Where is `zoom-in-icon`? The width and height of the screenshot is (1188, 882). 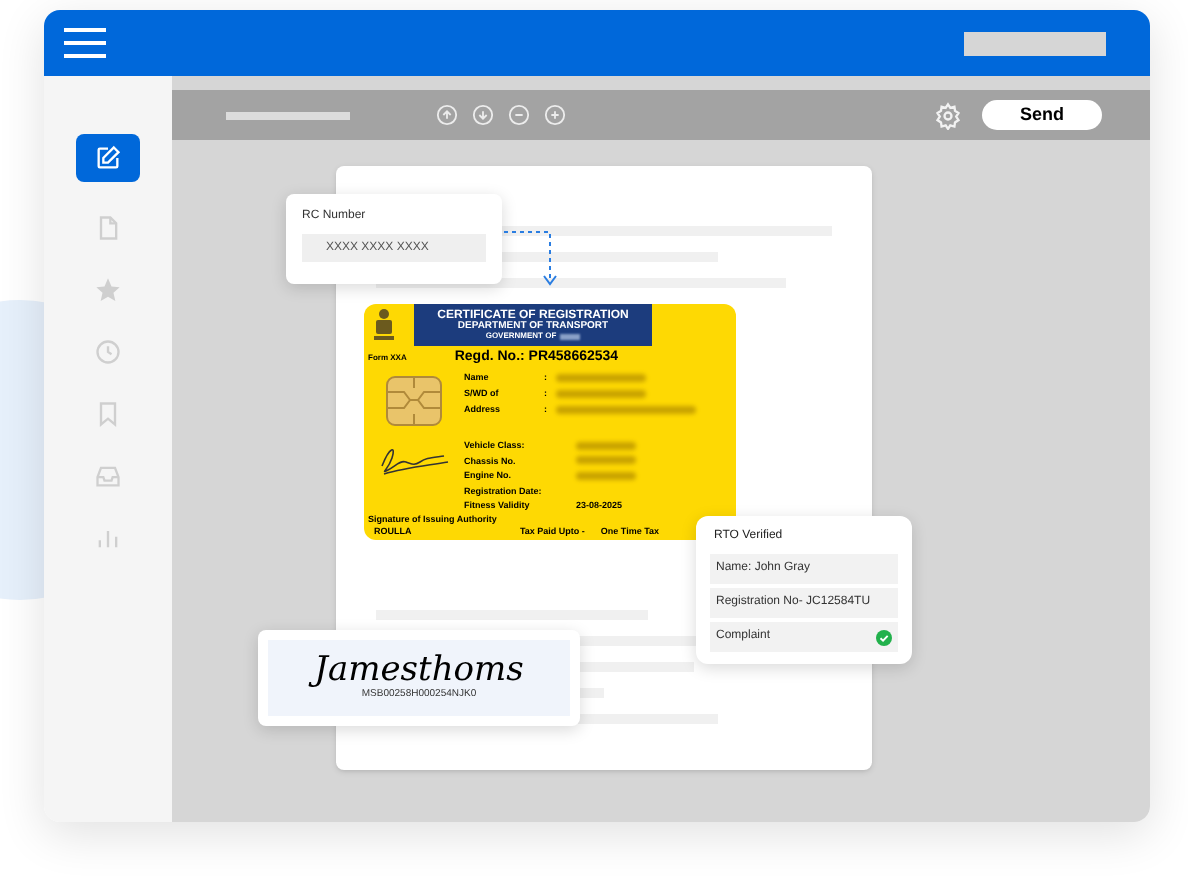
zoom-in-icon is located at coordinates (555, 115).